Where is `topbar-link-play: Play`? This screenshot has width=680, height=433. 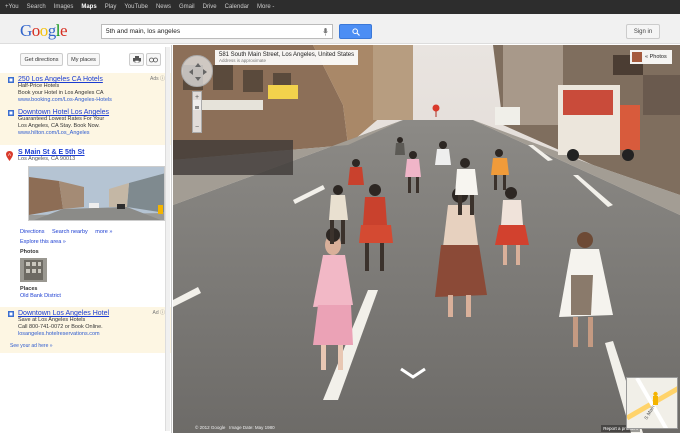 topbar-link-play: Play is located at coordinates (111, 7).